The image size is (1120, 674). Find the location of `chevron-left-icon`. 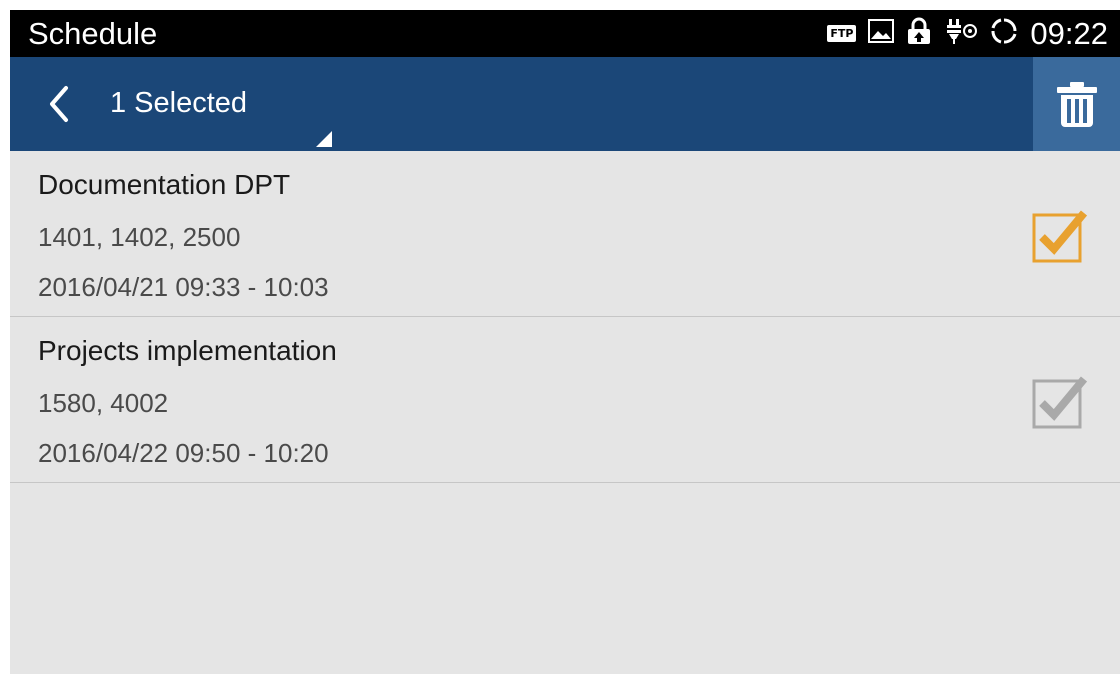

chevron-left-icon is located at coordinates (59, 104).